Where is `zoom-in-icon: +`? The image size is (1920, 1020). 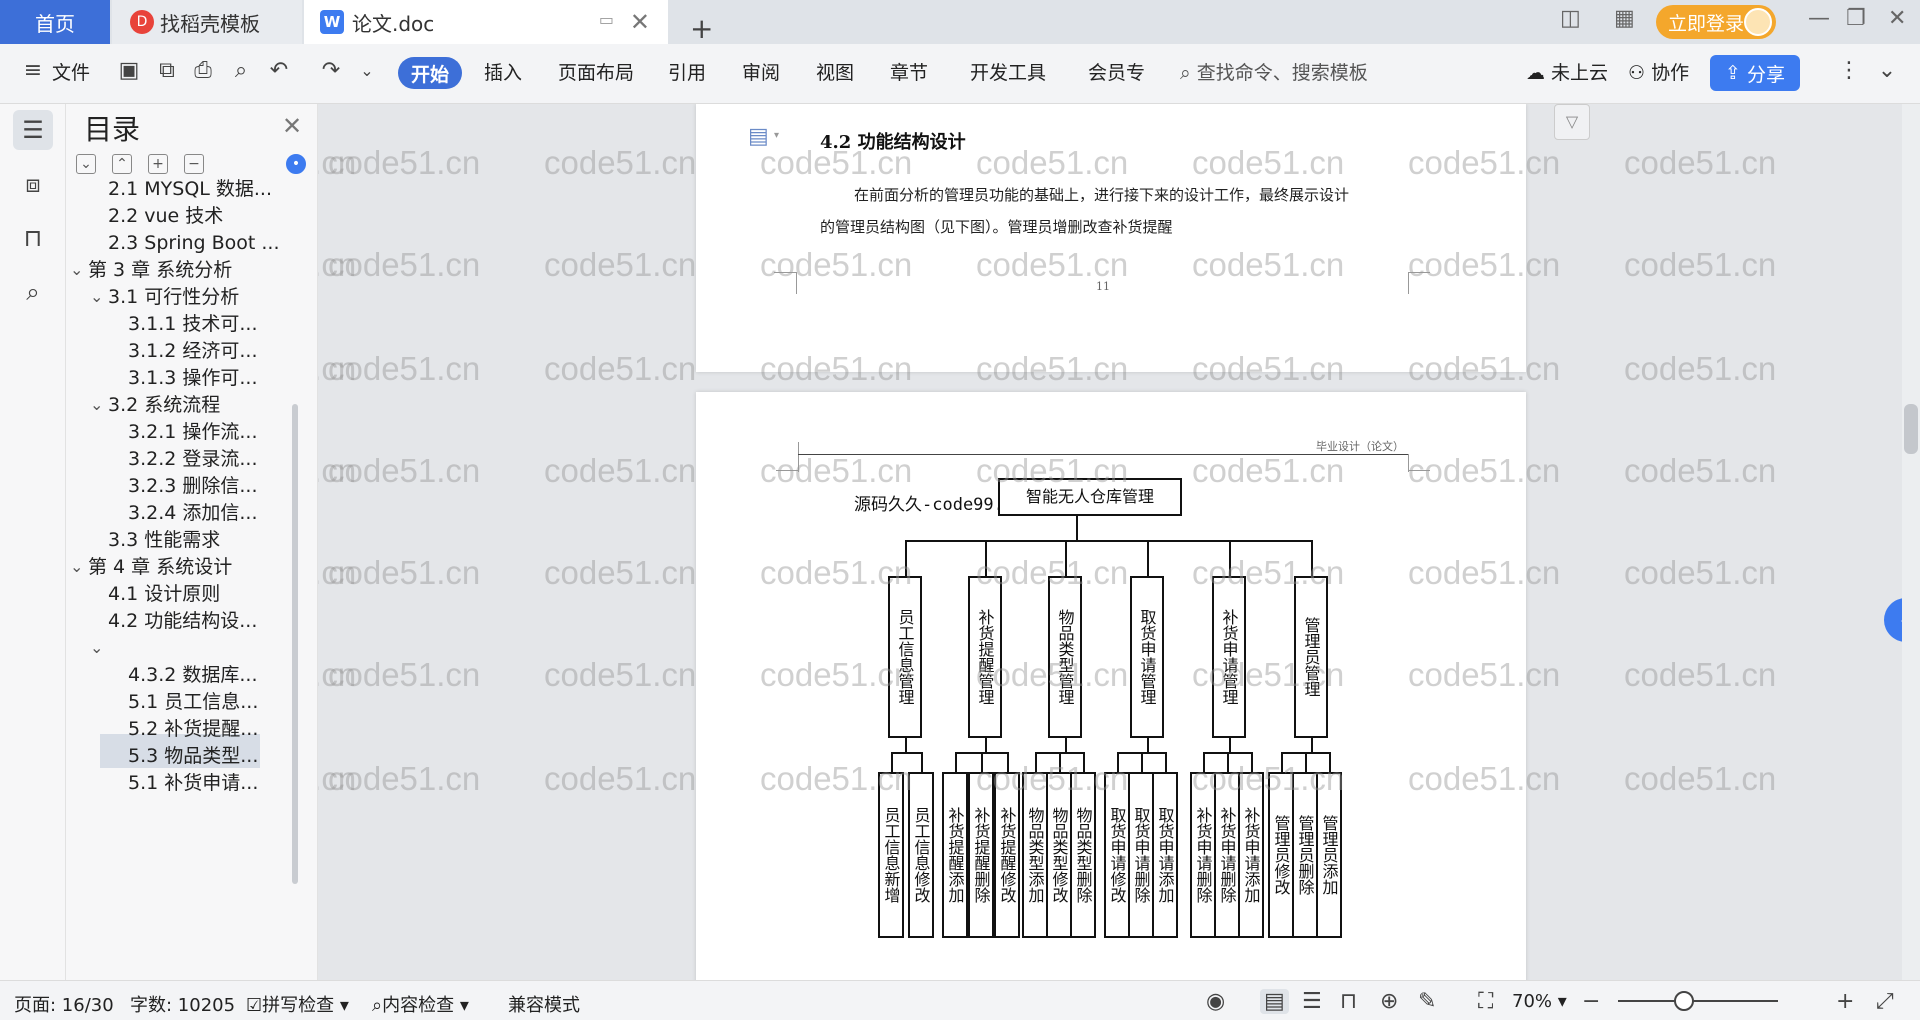 zoom-in-icon: + is located at coordinates (1845, 1001).